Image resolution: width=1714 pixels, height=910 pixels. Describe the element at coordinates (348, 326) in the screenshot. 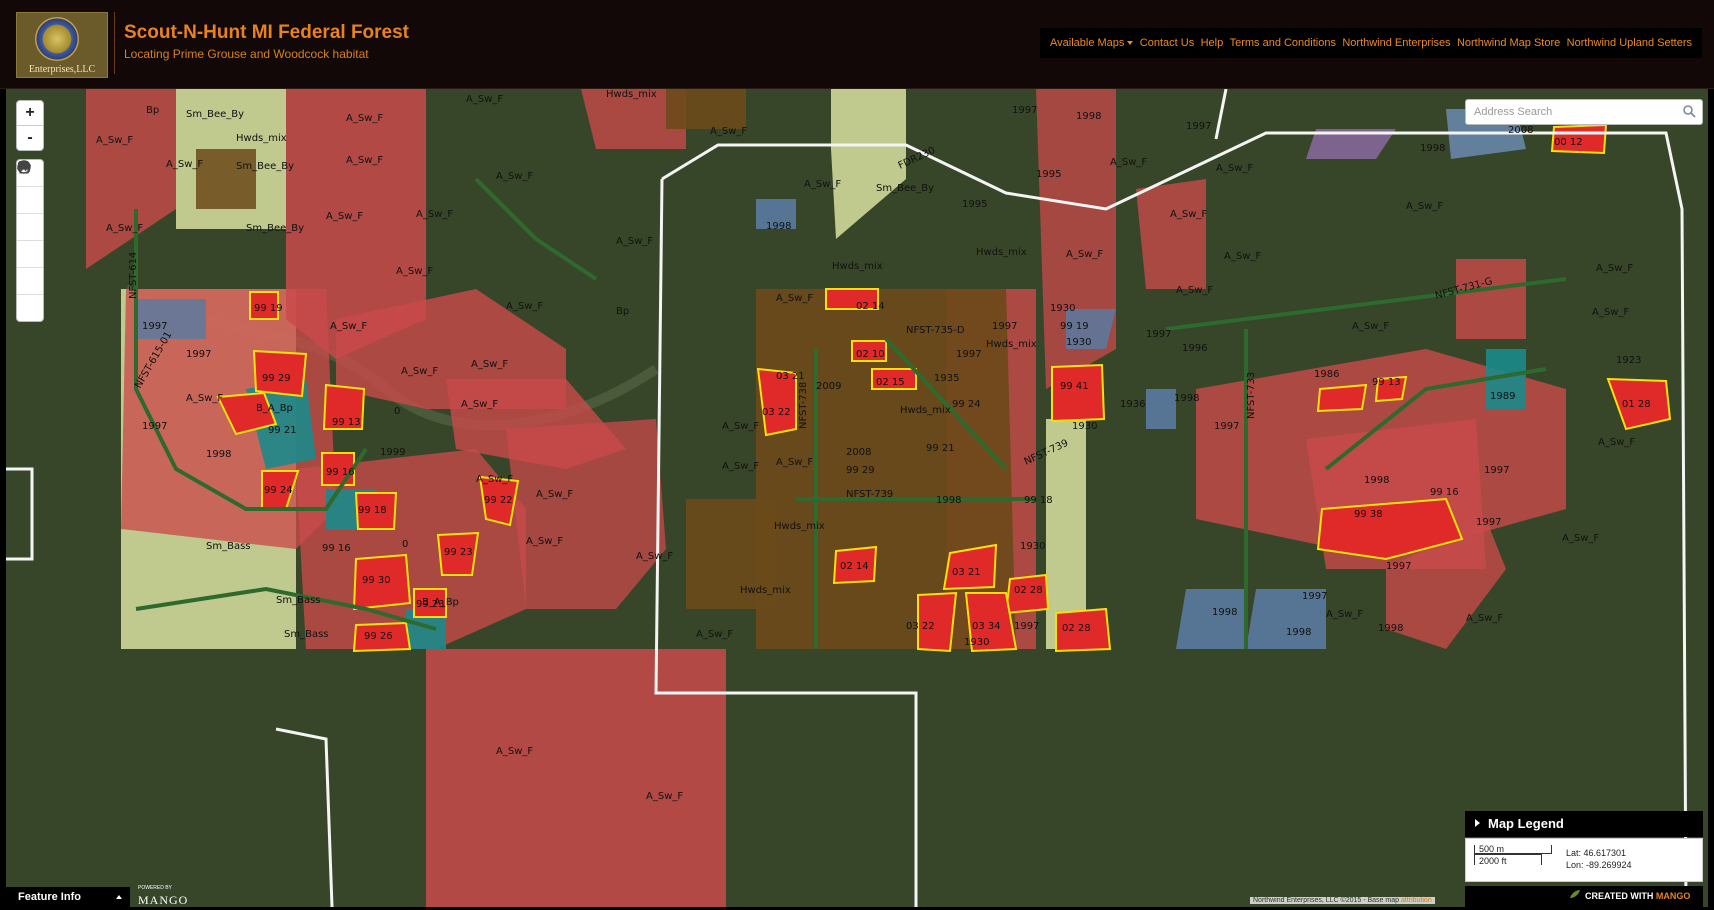

I see `label-a-sw-f-16: A_Sw_F` at that location.